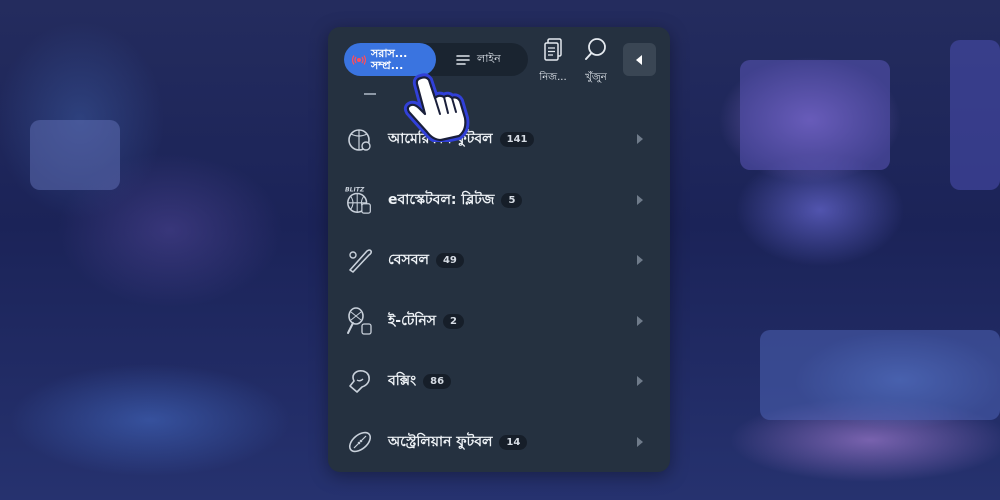 The width and height of the screenshot is (1000, 500). I want to click on sport-item-australian-football: অস্ট্রেলিয়ান ফুটবল 14, so click(499, 442).